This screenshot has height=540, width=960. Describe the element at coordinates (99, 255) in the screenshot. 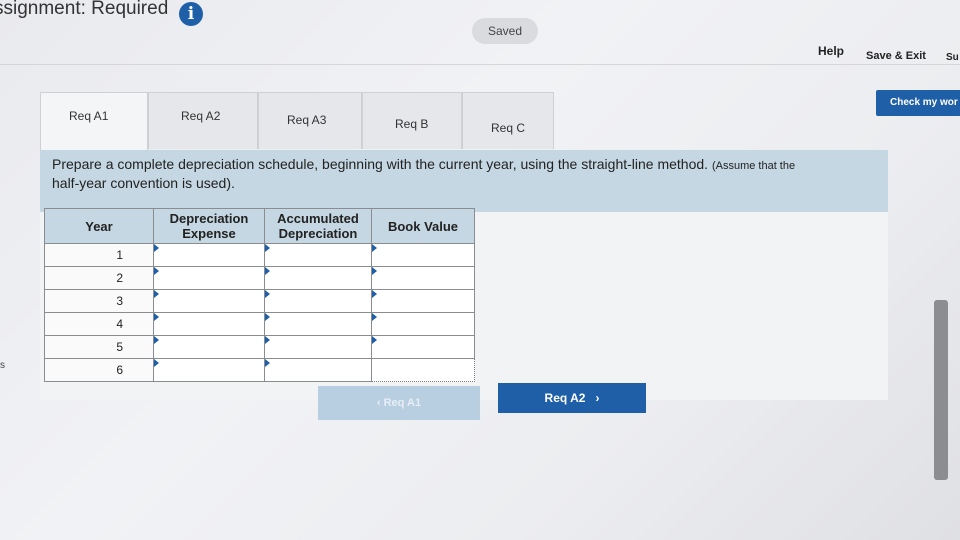

I see `year-cell: 1` at that location.